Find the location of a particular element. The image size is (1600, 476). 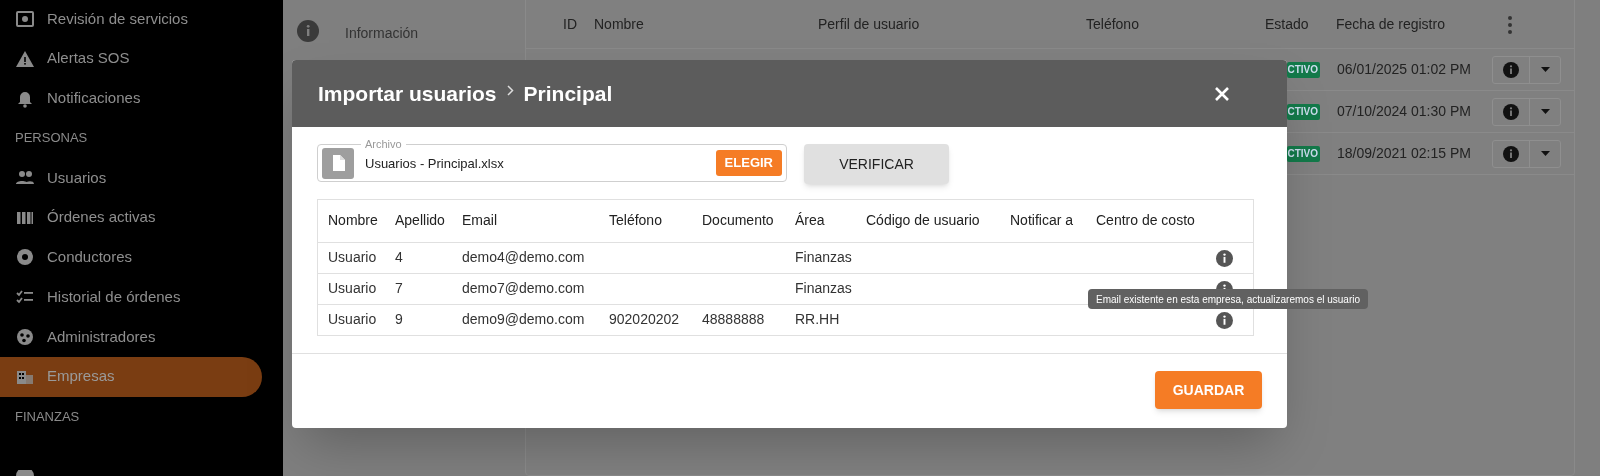

table-cell: demo4@demo.com is located at coordinates (523, 257).